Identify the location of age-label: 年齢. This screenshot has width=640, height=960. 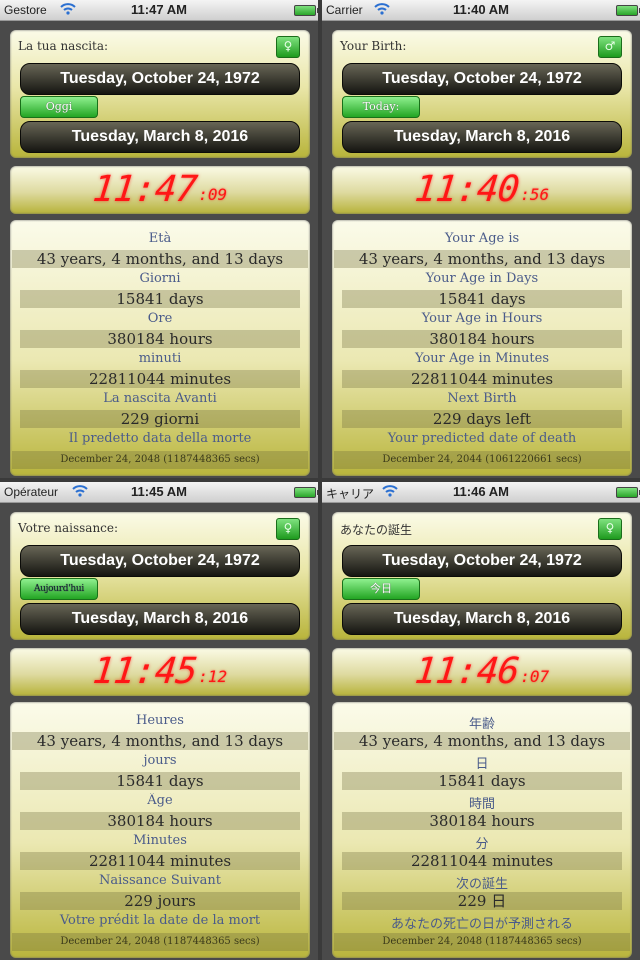
(481, 724).